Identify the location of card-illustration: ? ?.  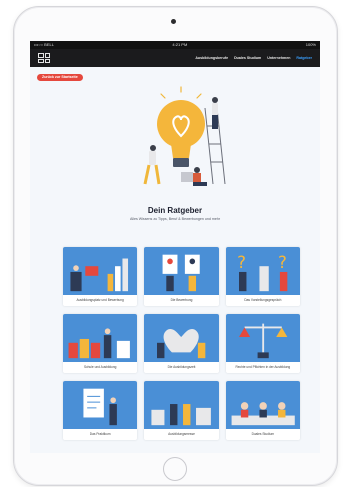
(262, 271).